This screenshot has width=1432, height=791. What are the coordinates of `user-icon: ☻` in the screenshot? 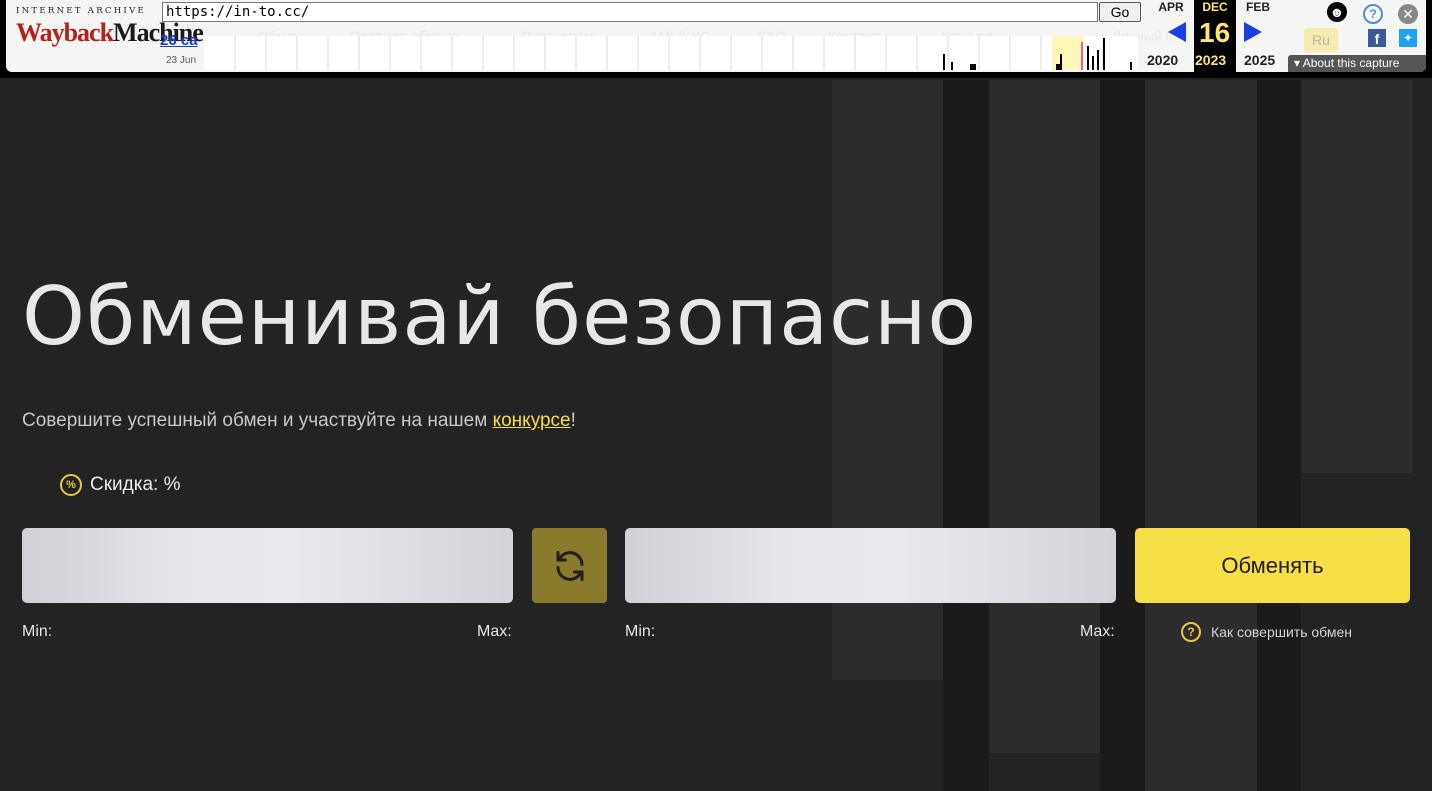 It's located at (1337, 12).